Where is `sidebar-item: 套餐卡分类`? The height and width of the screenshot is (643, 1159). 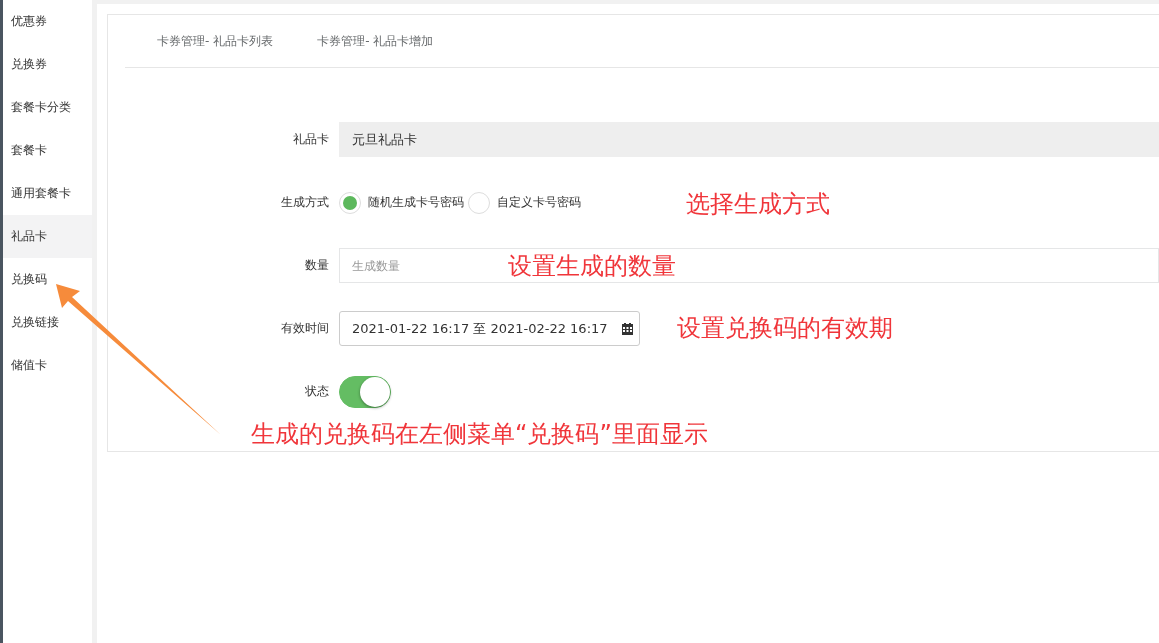
sidebar-item: 套餐卡分类 is located at coordinates (47, 107).